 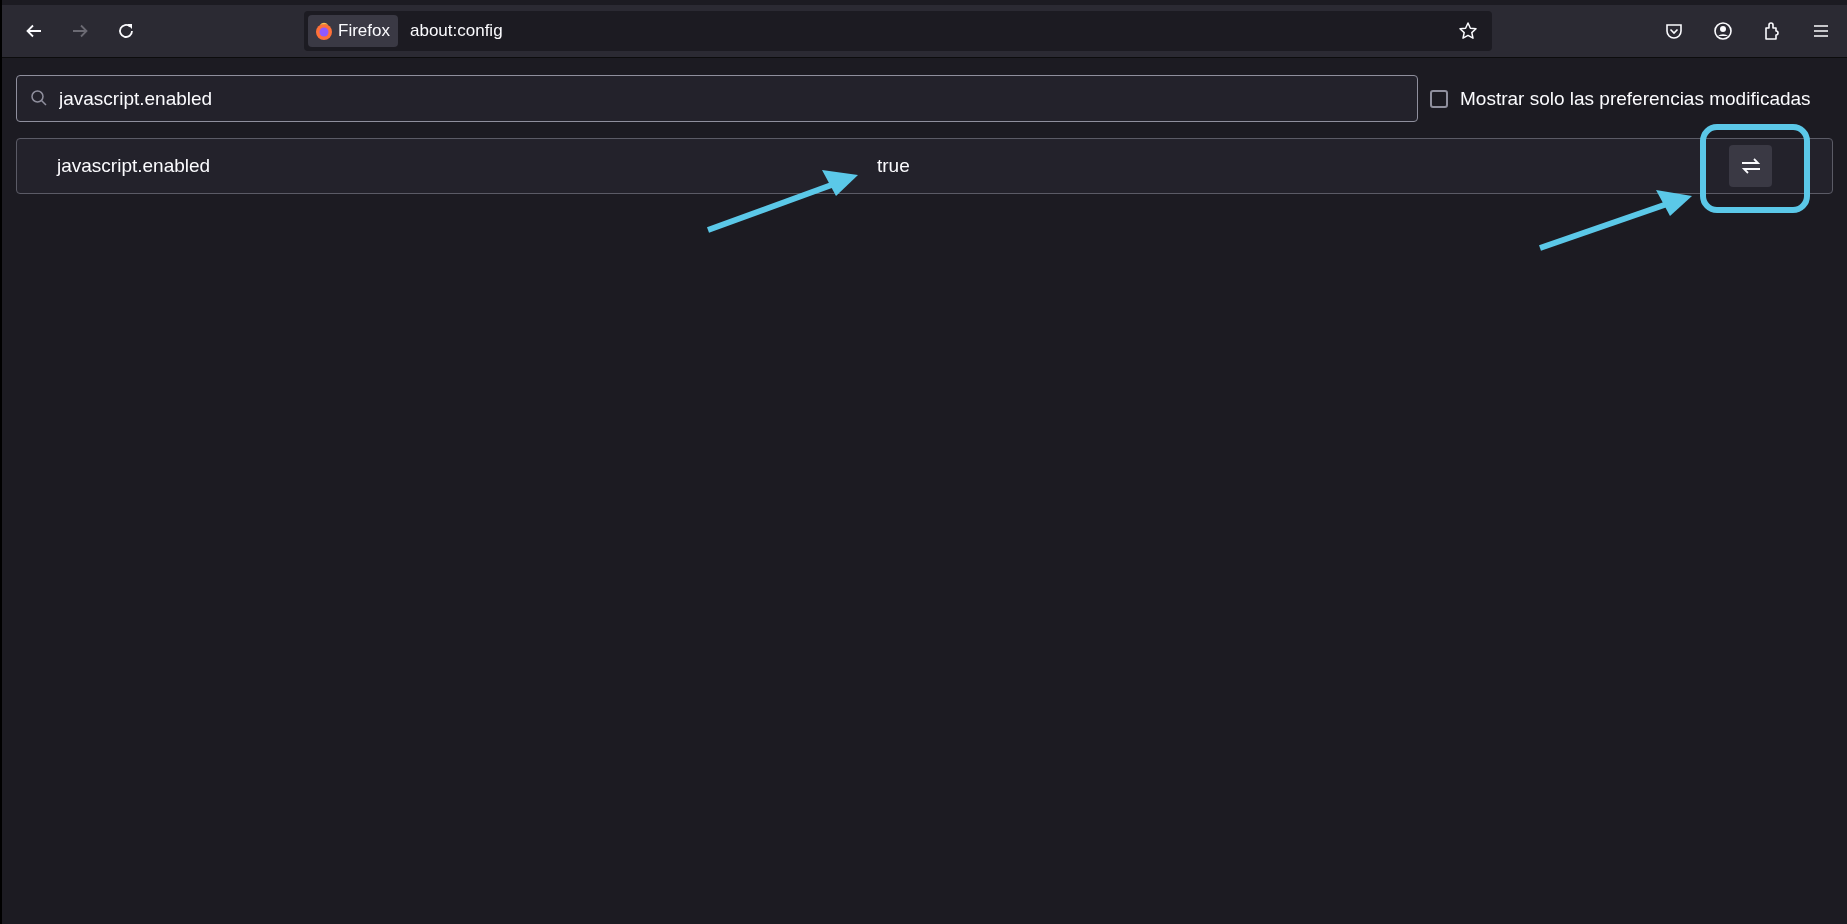 What do you see at coordinates (894, 166) in the screenshot?
I see `preference-value: true` at bounding box center [894, 166].